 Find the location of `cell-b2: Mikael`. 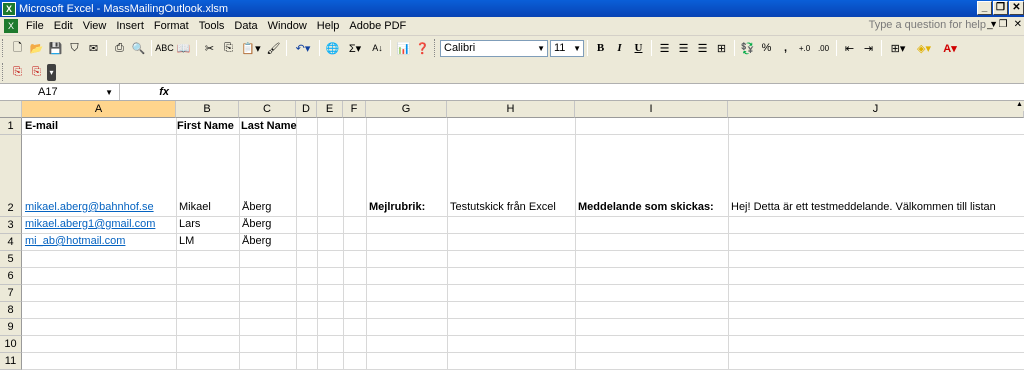

cell-b2: Mikael is located at coordinates (207, 207).